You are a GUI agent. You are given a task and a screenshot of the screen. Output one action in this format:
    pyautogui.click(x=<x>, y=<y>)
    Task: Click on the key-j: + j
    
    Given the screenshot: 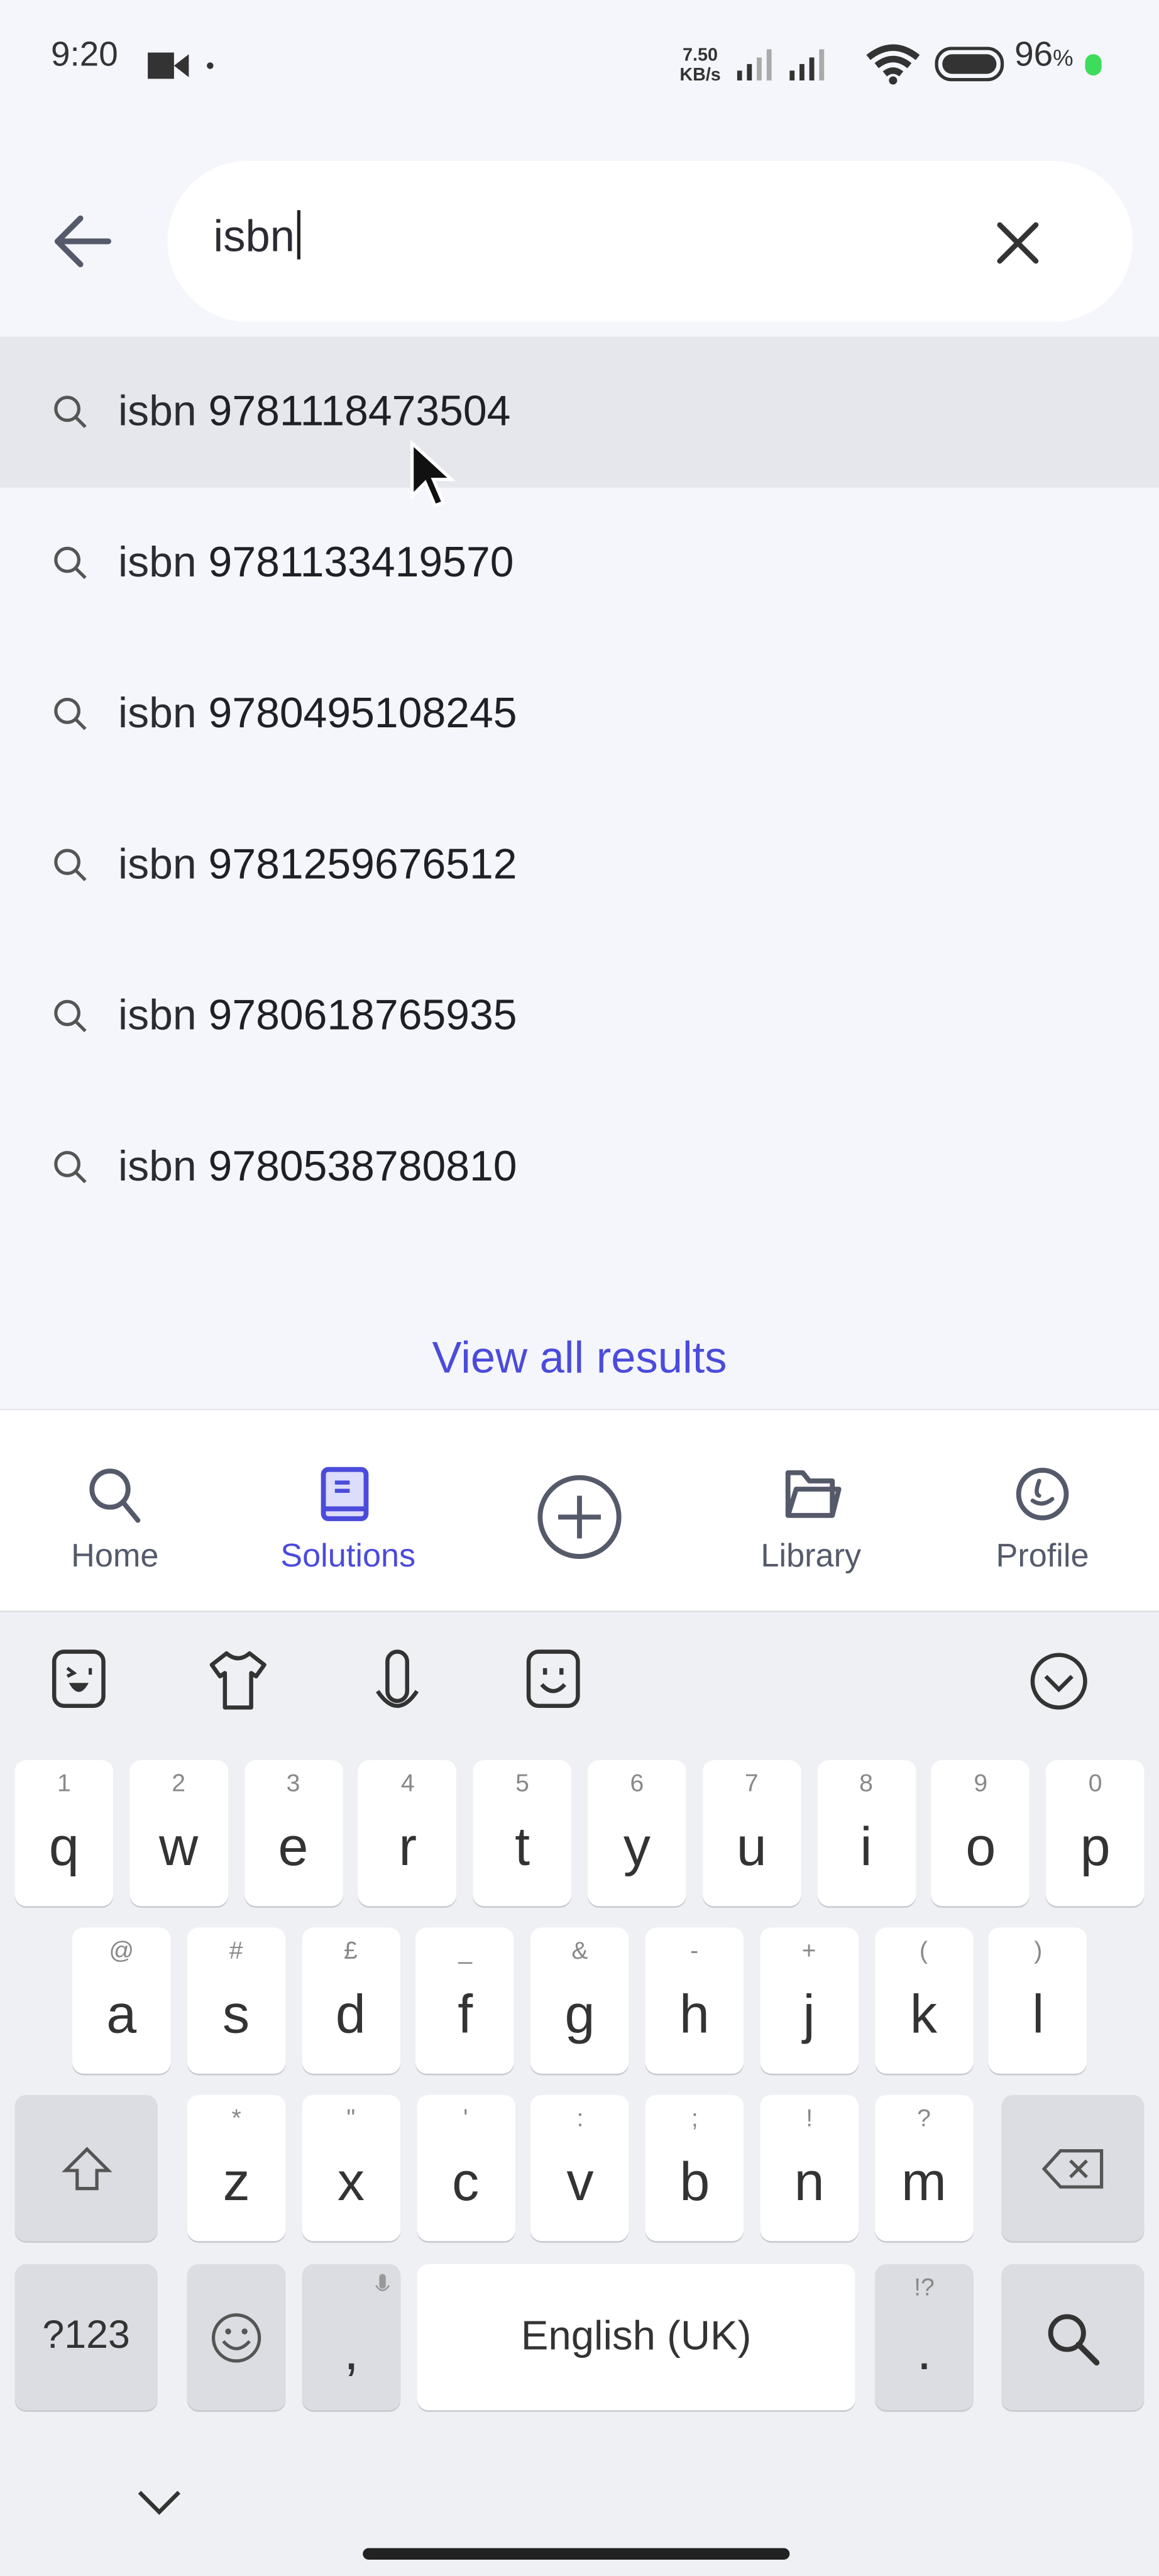 What is the action you would take?
    pyautogui.click(x=809, y=2000)
    